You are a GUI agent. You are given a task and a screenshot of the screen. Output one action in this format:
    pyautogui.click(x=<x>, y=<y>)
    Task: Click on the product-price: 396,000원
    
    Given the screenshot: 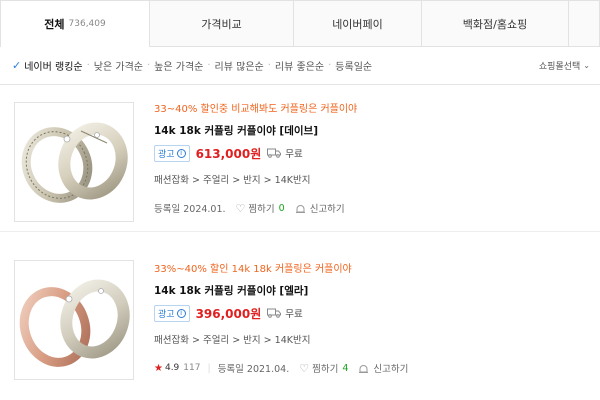 What is the action you would take?
    pyautogui.click(x=228, y=313)
    